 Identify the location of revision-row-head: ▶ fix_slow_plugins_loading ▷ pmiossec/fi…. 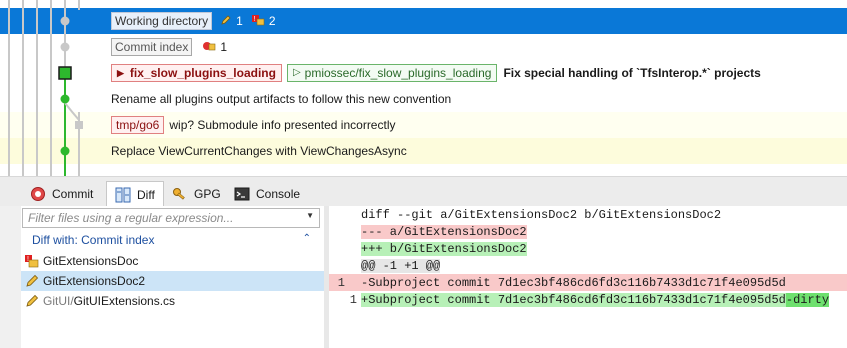
(423, 73).